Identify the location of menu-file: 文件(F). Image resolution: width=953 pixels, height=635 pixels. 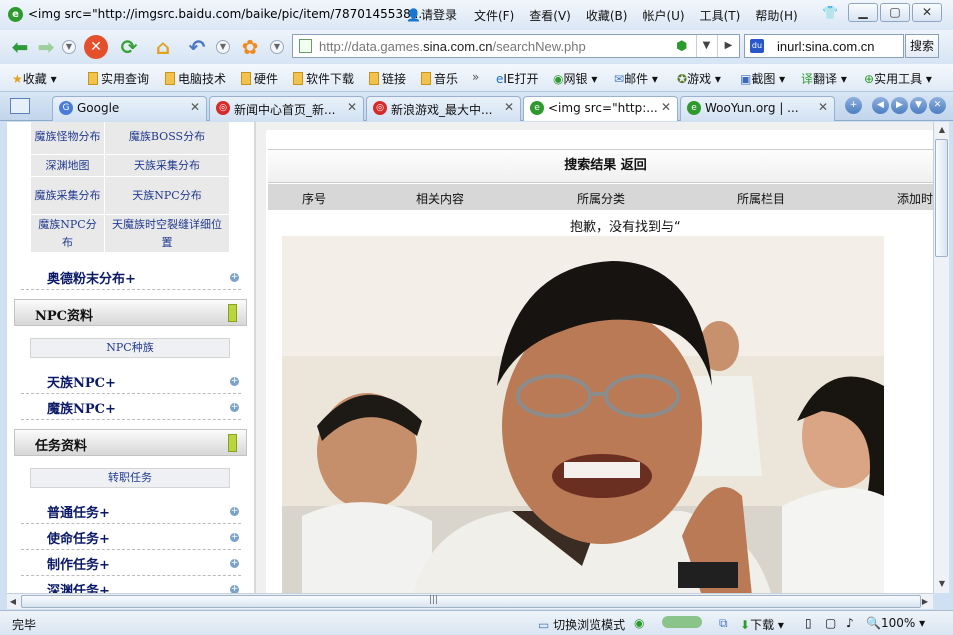
(494, 15).